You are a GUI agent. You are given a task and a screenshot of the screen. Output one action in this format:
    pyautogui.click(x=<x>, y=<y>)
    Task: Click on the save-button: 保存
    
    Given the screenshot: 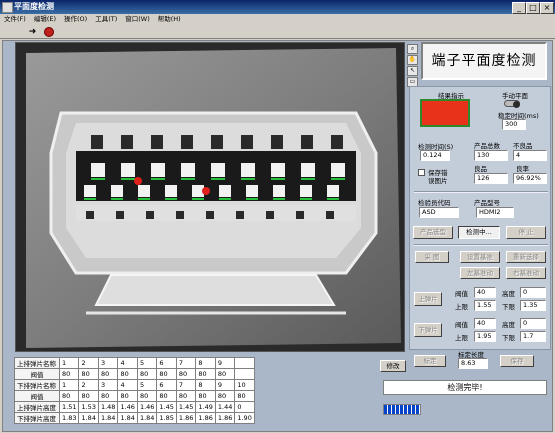 What is the action you would take?
    pyautogui.click(x=517, y=361)
    